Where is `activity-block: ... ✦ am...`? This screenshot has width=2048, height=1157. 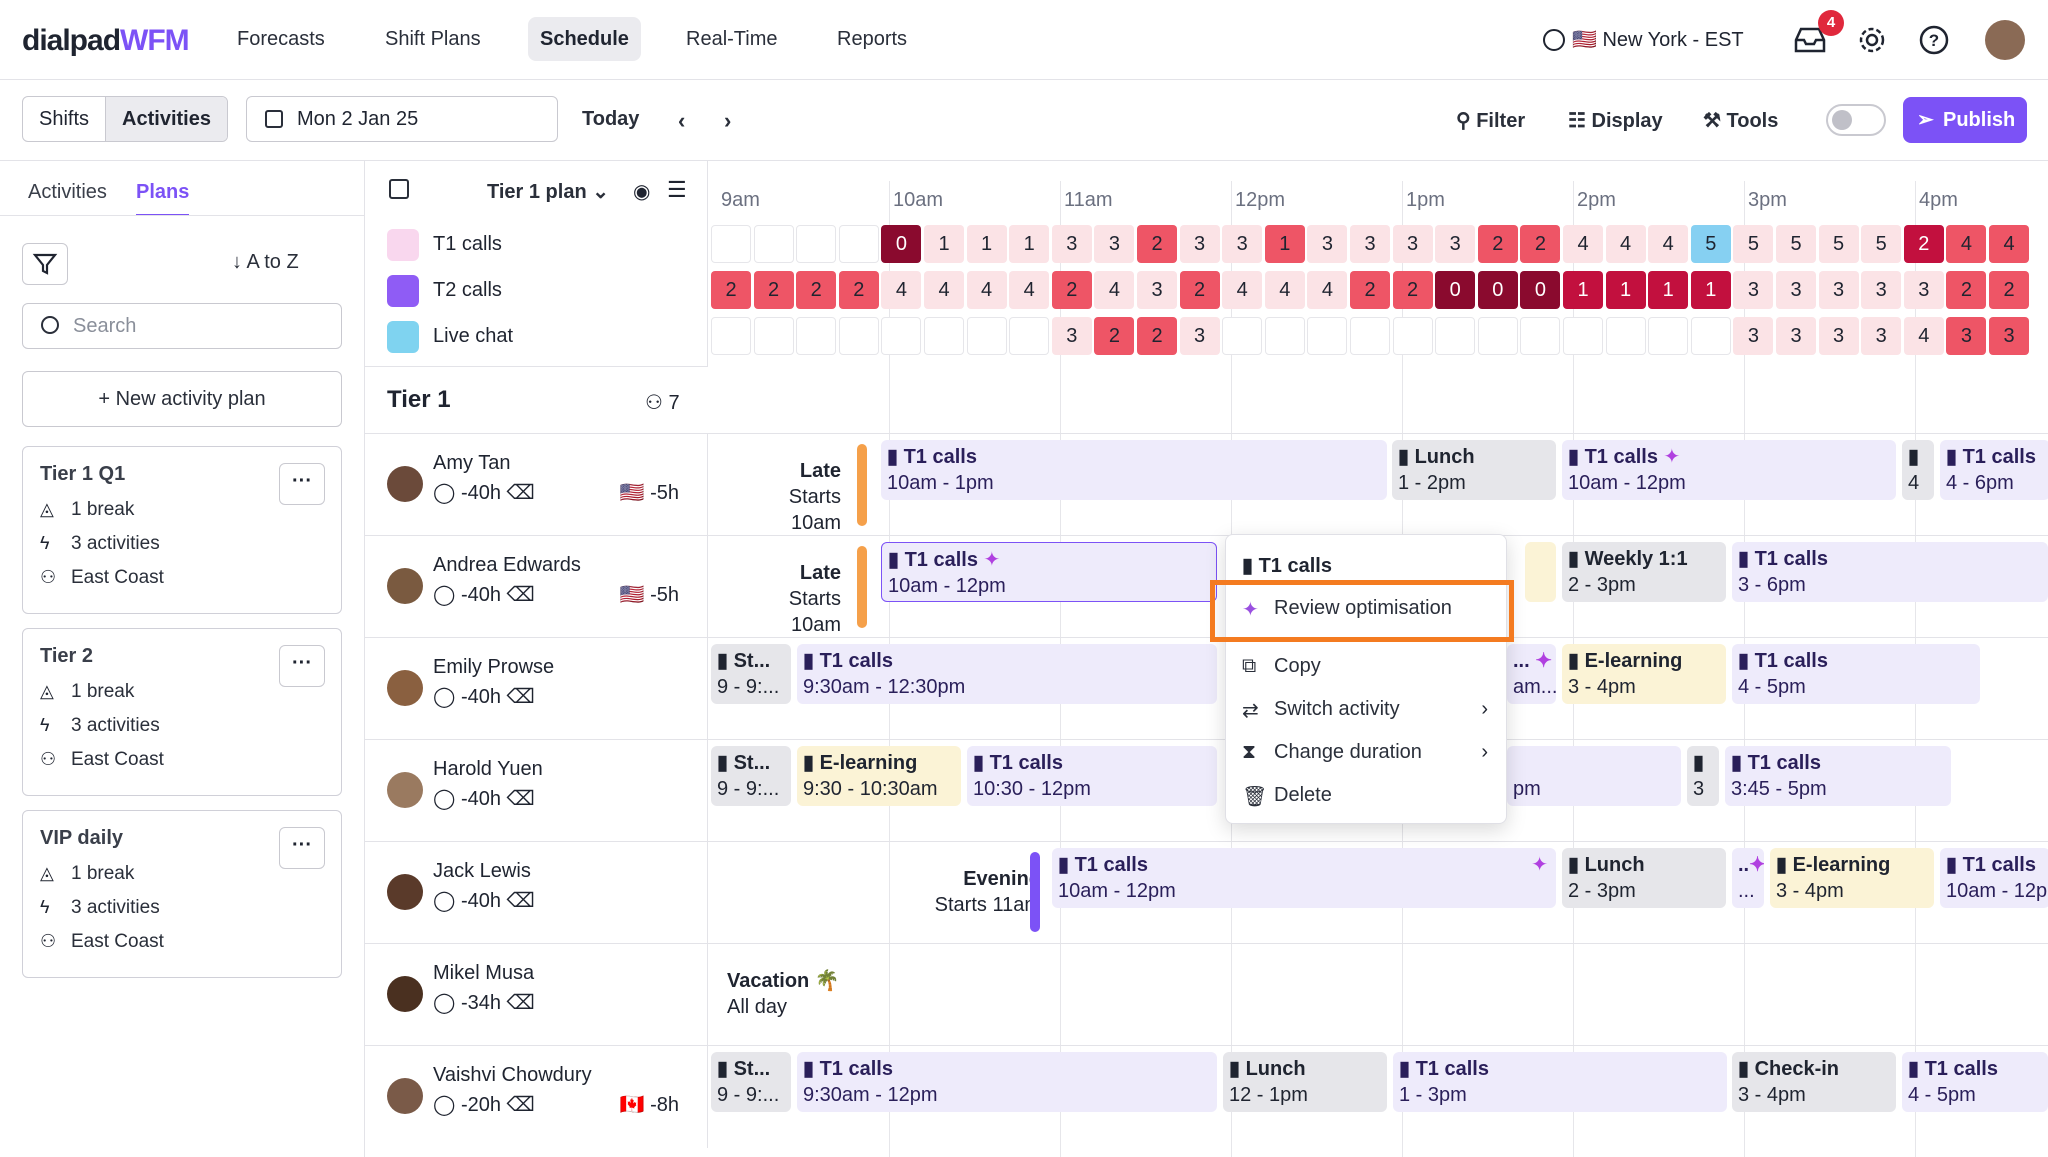 activity-block: ... ✦ am... is located at coordinates (1531, 674).